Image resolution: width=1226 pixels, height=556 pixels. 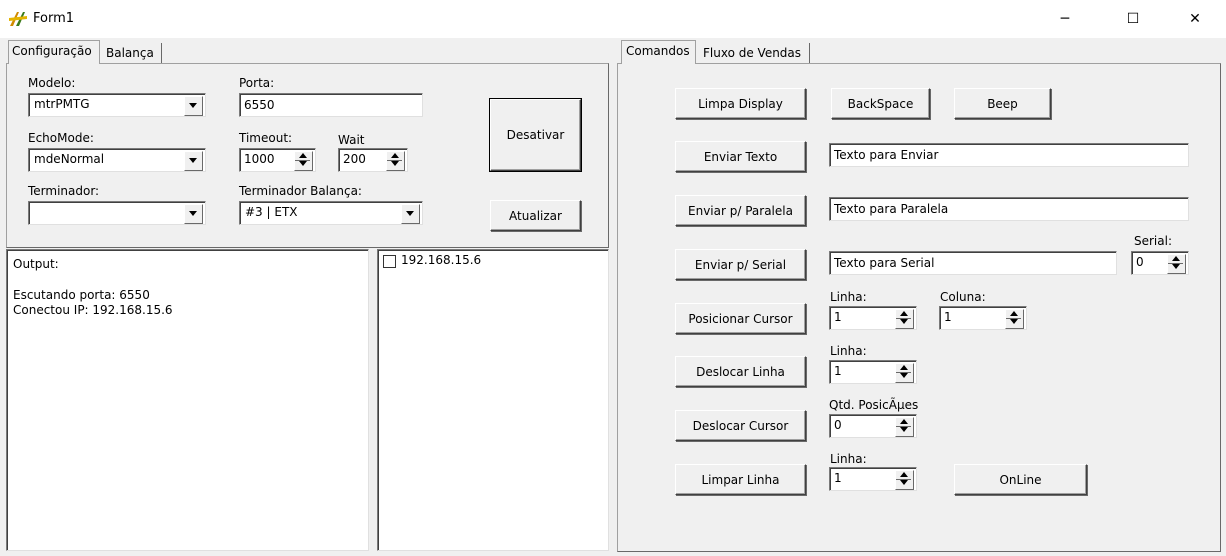 What do you see at coordinates (93, 310) in the screenshot?
I see `output-line: Conectou IP: 192.168.15.6` at bounding box center [93, 310].